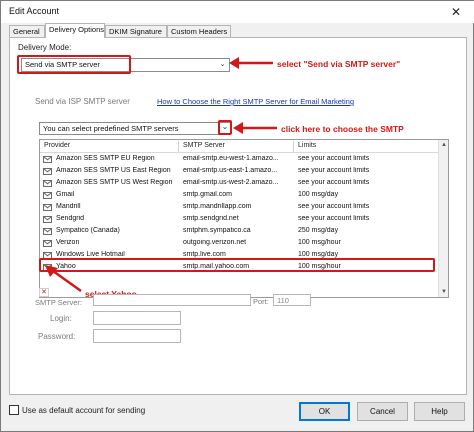  Describe the element at coordinates (292, 300) in the screenshot. I see `port-input: 110` at that location.